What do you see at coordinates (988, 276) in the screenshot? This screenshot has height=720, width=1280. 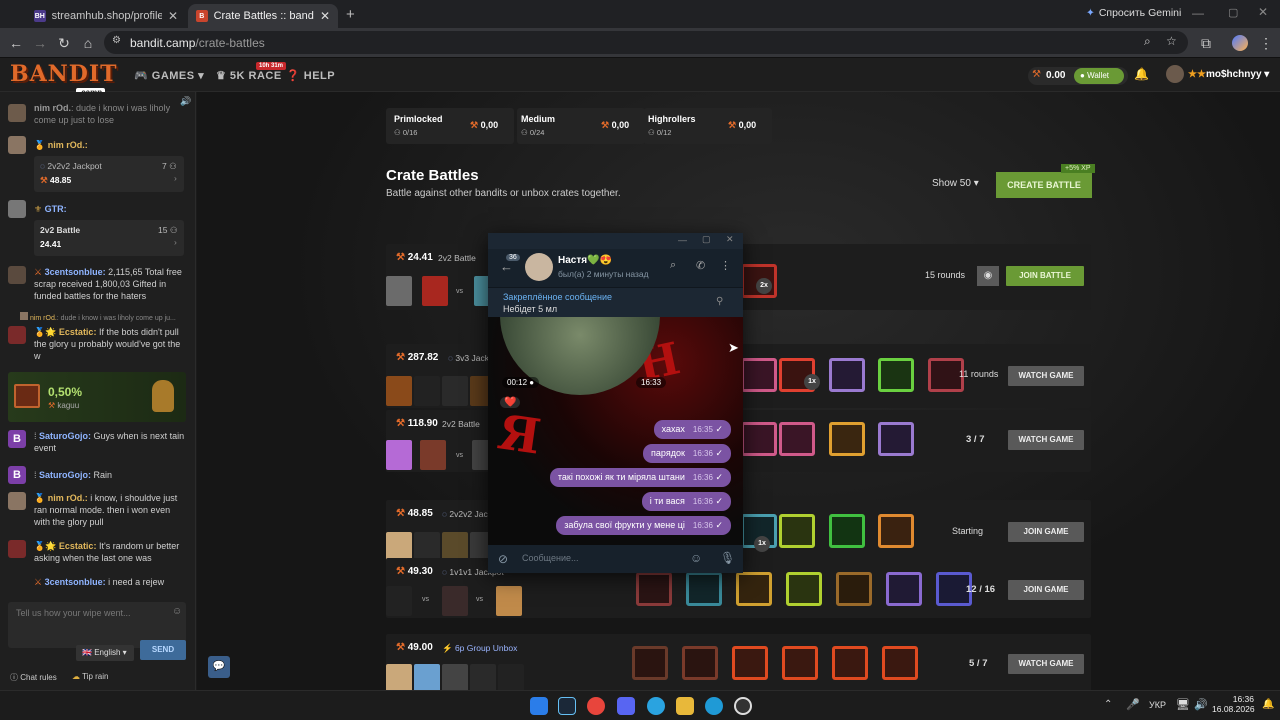 I see `eye-icon: ◉` at bounding box center [988, 276].